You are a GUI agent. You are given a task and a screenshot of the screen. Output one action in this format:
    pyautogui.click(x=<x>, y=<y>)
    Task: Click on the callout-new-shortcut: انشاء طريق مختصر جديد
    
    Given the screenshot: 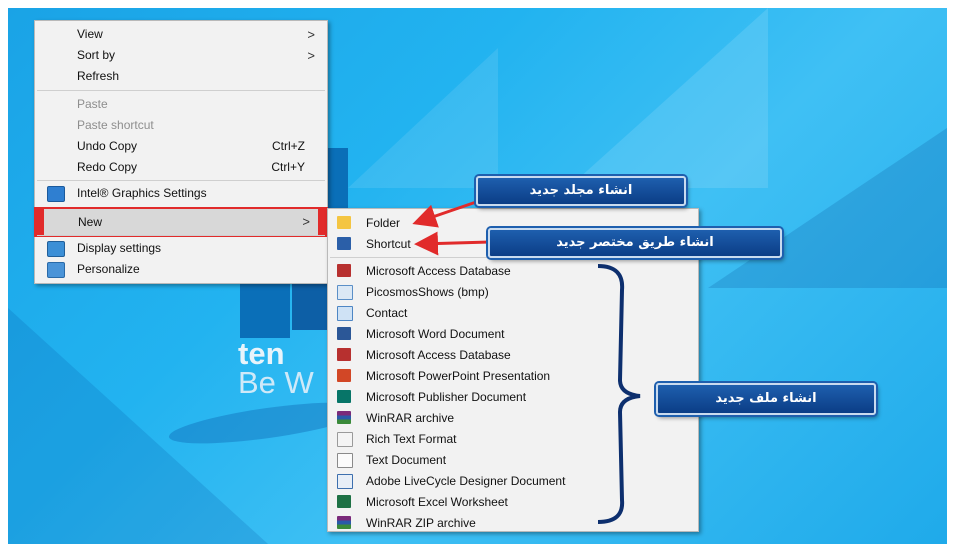 What is the action you would take?
    pyautogui.click(x=635, y=243)
    